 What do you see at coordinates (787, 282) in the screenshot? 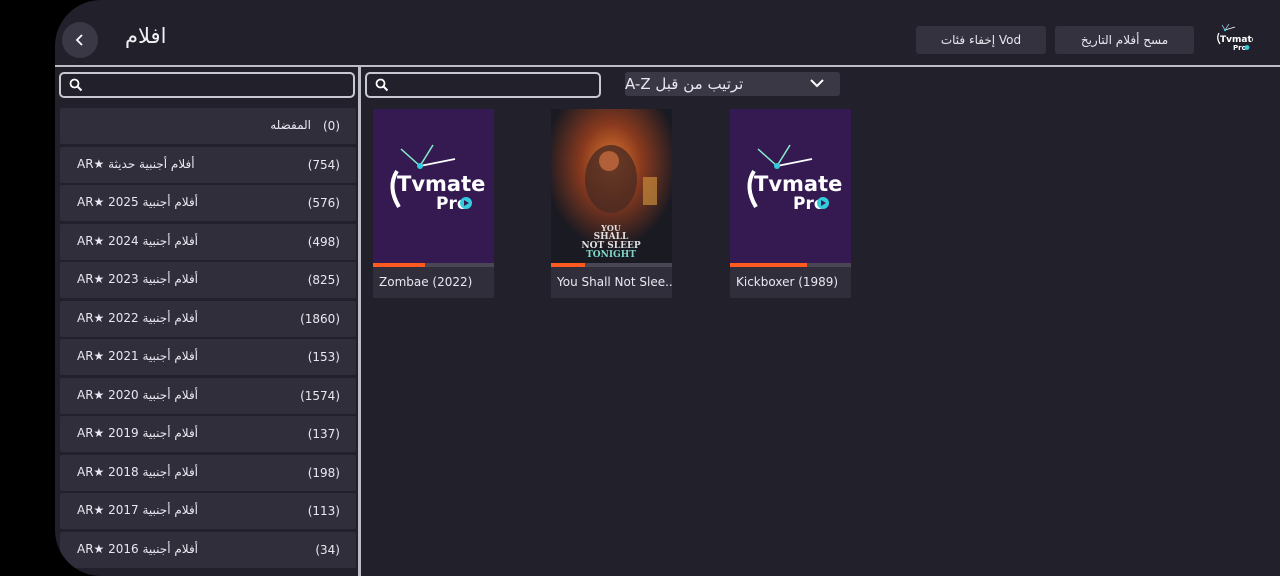
I see `movie-title: Kickboxer (1989)` at bounding box center [787, 282].